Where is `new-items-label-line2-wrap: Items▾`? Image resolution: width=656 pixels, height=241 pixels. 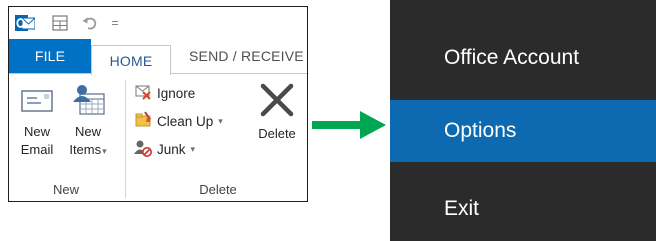
new-items-label-line2-wrap: Items▾ is located at coordinates (87, 150).